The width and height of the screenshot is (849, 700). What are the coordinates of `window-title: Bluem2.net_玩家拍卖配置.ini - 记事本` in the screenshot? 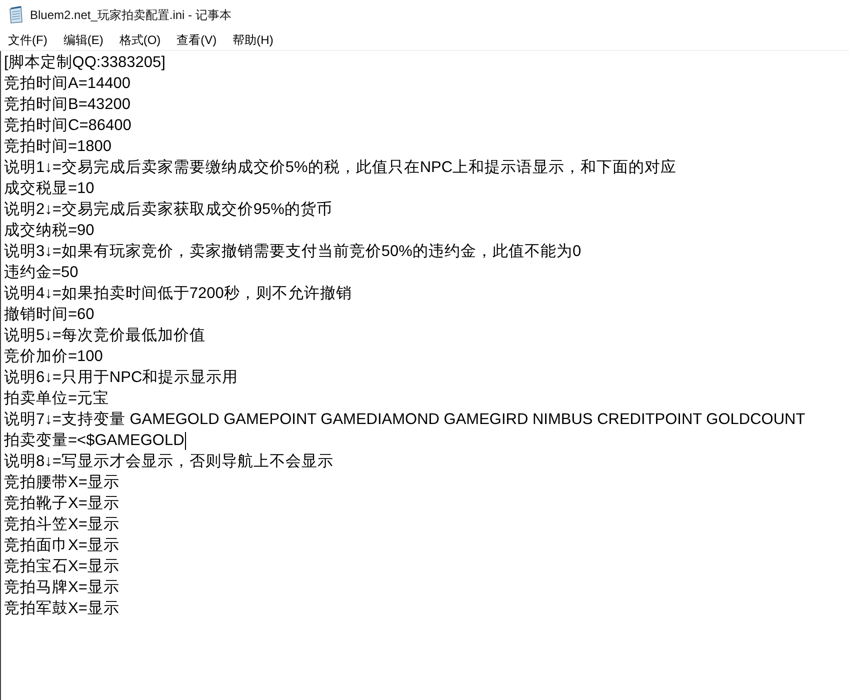 It's located at (131, 15).